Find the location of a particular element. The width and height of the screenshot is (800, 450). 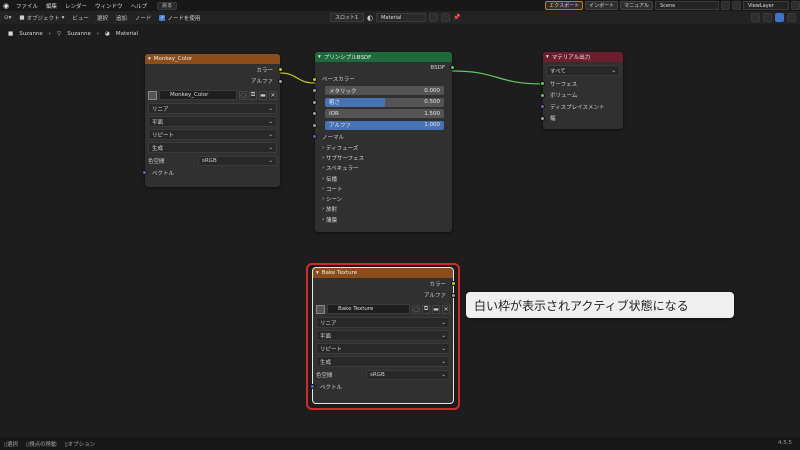

socket-label: ボリューム is located at coordinates (564, 96).